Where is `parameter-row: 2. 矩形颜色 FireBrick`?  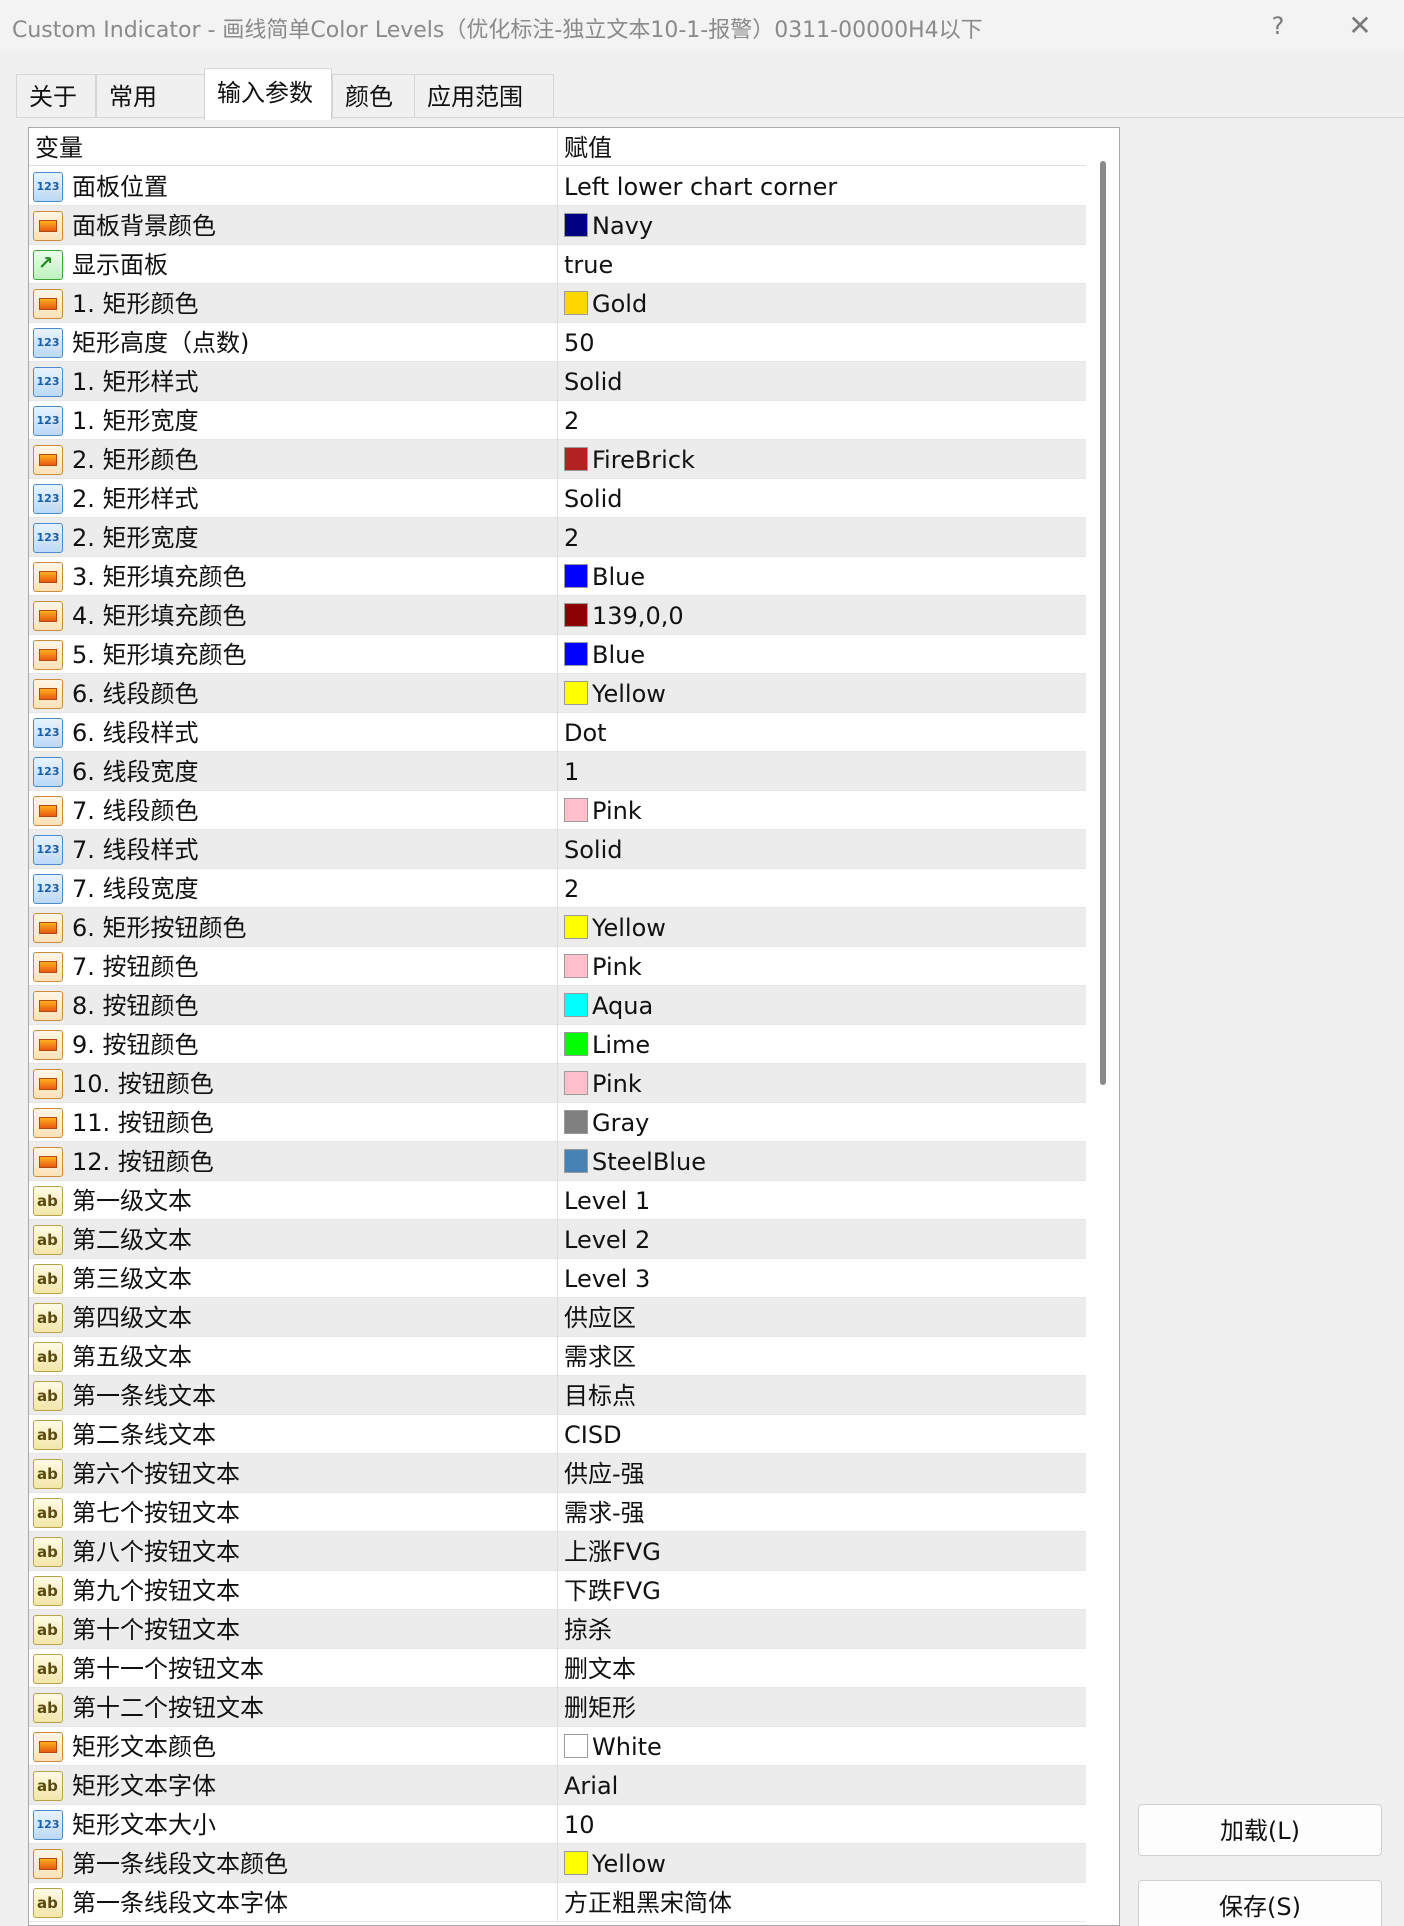
parameter-row: 2. 矩形颜色 FireBrick is located at coordinates (557, 459).